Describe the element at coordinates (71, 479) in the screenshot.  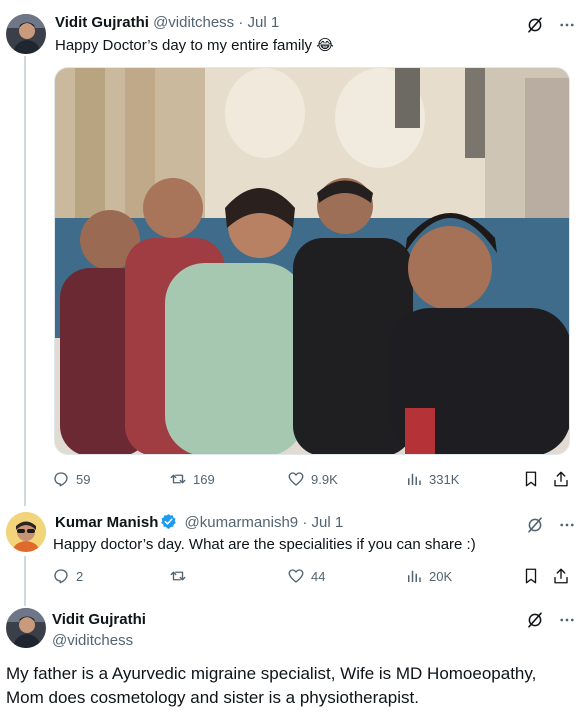
I see `reply-button: 59` at that location.